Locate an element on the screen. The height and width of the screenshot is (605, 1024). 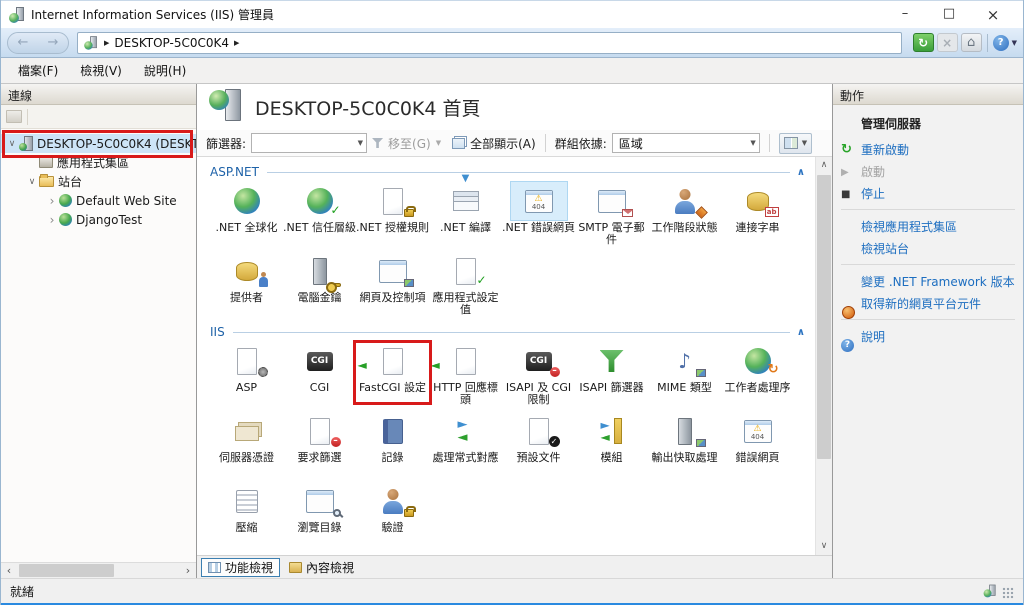
close-button is located at coordinates (993, 15).